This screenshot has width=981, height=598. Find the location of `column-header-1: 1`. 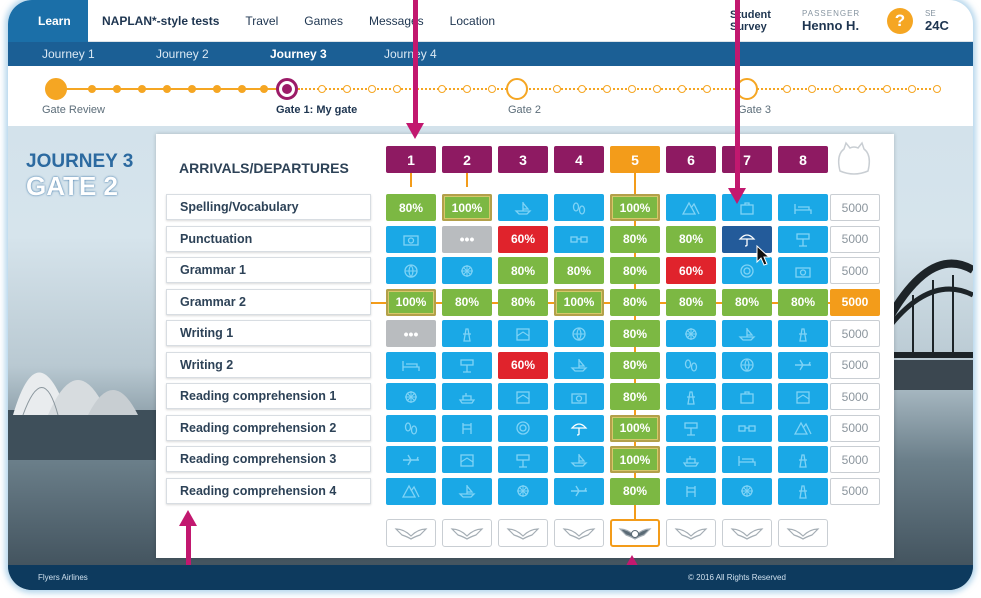

column-header-1: 1 is located at coordinates (411, 159).